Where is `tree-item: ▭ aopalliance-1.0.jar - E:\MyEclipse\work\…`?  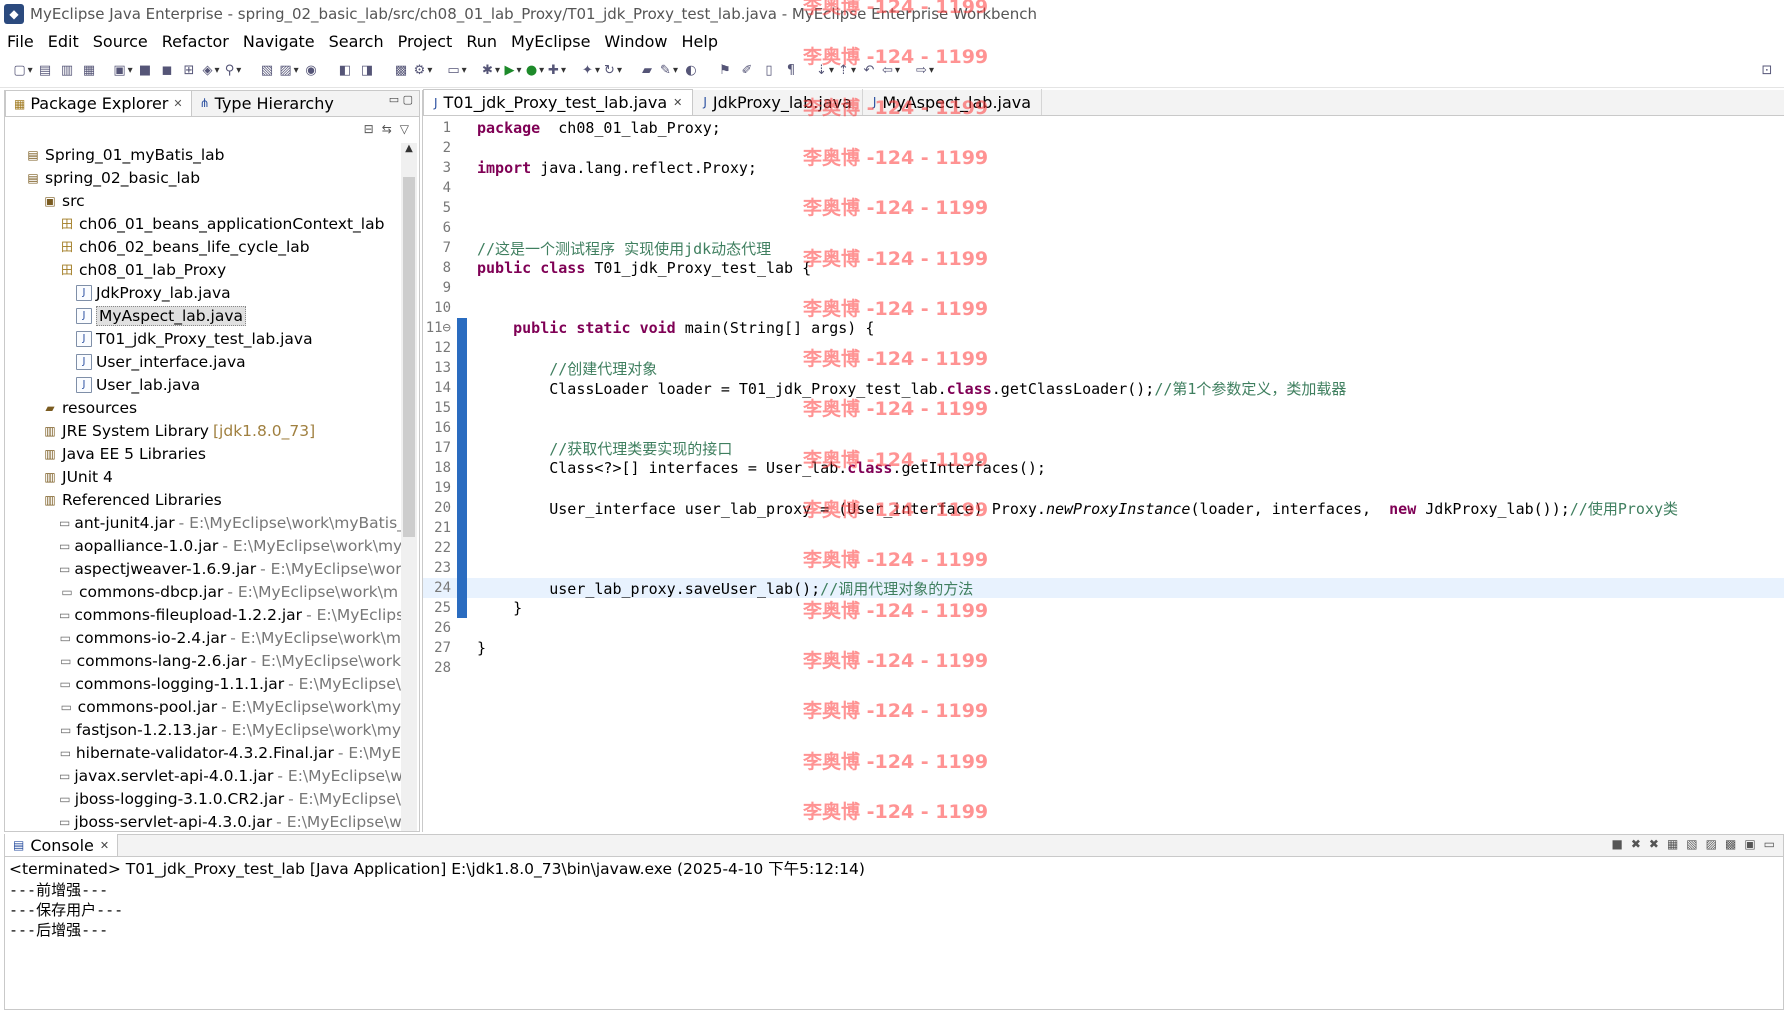 tree-item: ▭ aopalliance-1.0.jar - E:\MyEclipse\work\… is located at coordinates (203, 545).